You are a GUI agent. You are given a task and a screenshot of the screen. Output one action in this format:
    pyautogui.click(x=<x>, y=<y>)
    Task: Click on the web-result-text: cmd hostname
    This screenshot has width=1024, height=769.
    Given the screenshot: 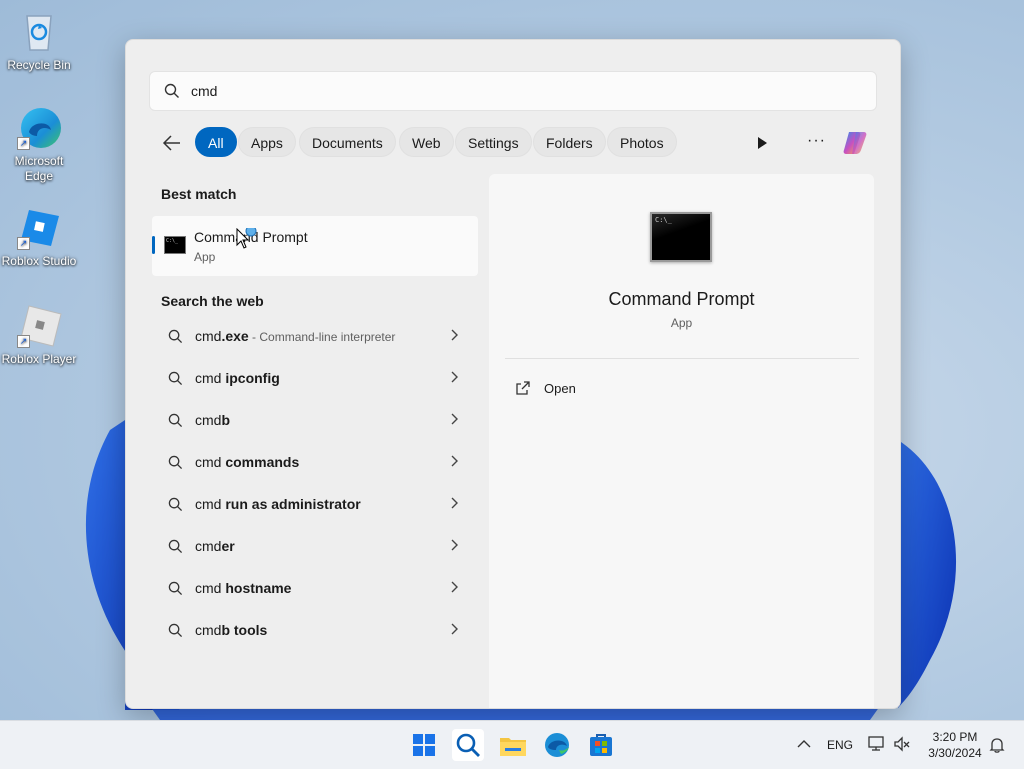 What is the action you would take?
    pyautogui.click(x=243, y=588)
    